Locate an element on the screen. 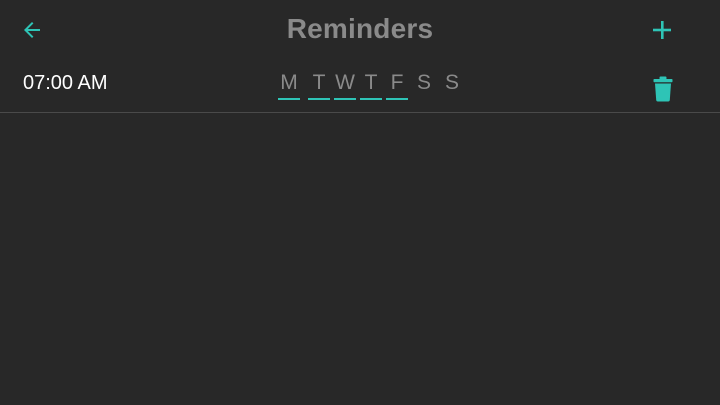 The height and width of the screenshot is (405, 720). reminder-row: 07:00 AM M T W T F S S is located at coordinates (360, 86).